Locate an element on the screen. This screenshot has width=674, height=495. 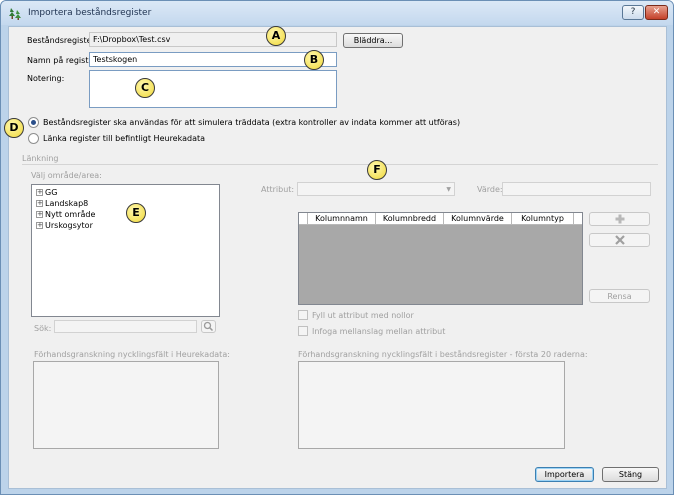
help-button: ? is located at coordinates (633, 12).